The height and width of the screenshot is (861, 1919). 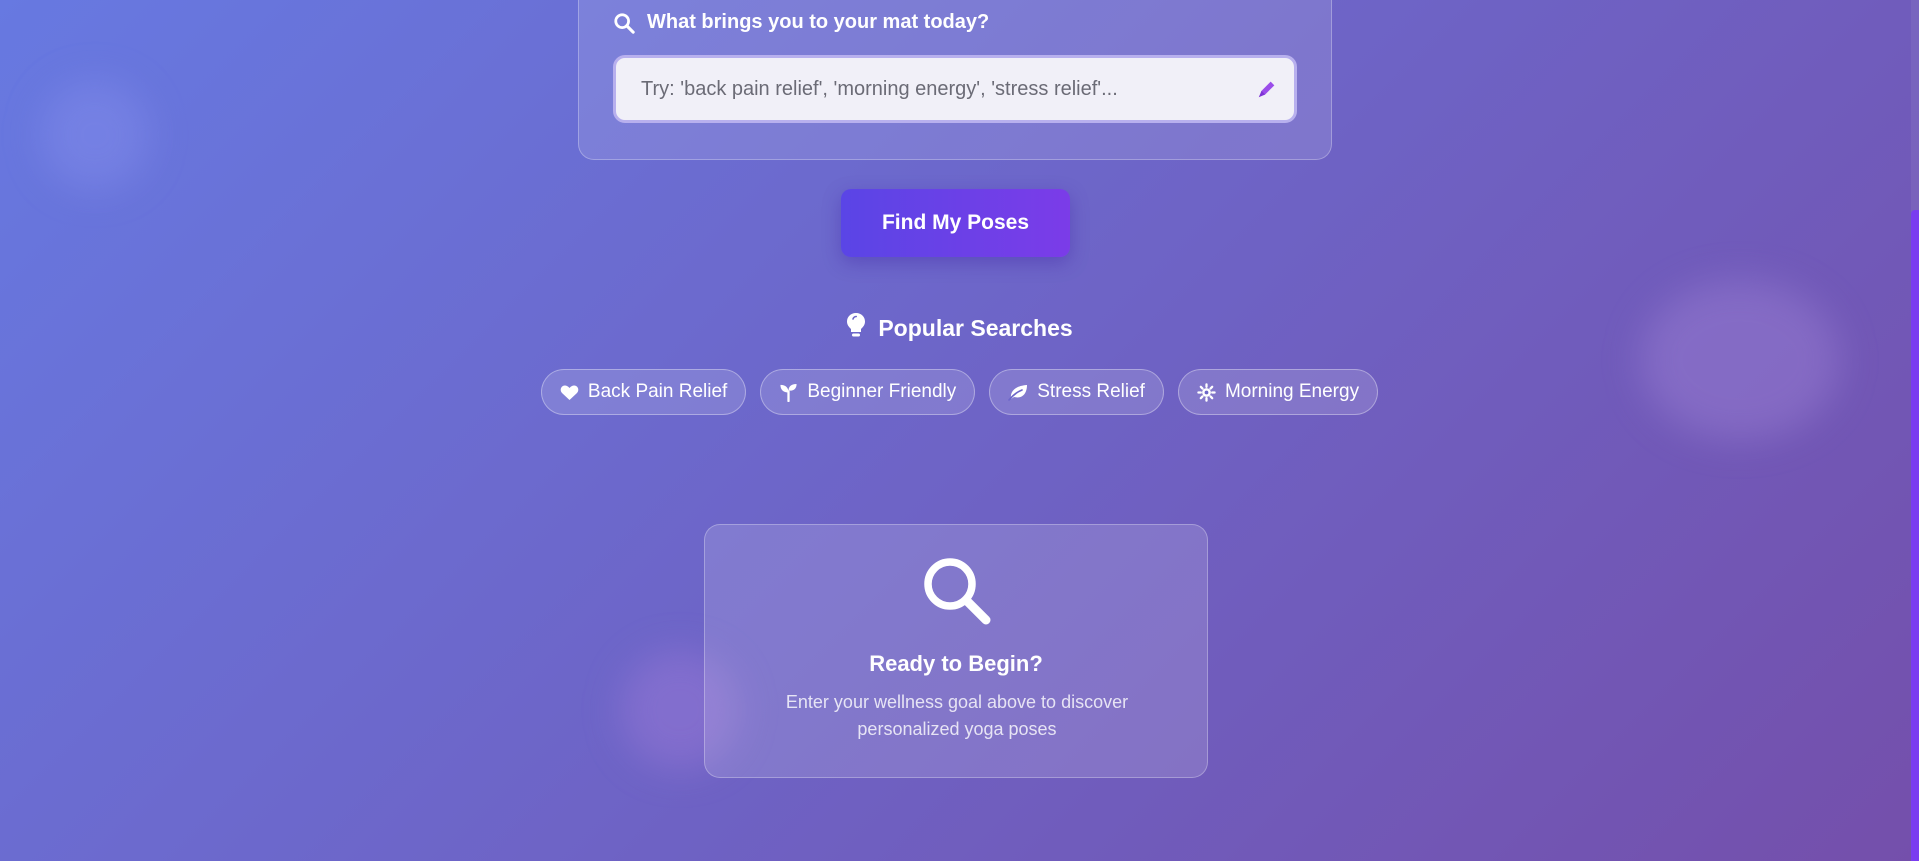 I want to click on popular-searches-heading: Popular Searches, so click(x=959, y=328).